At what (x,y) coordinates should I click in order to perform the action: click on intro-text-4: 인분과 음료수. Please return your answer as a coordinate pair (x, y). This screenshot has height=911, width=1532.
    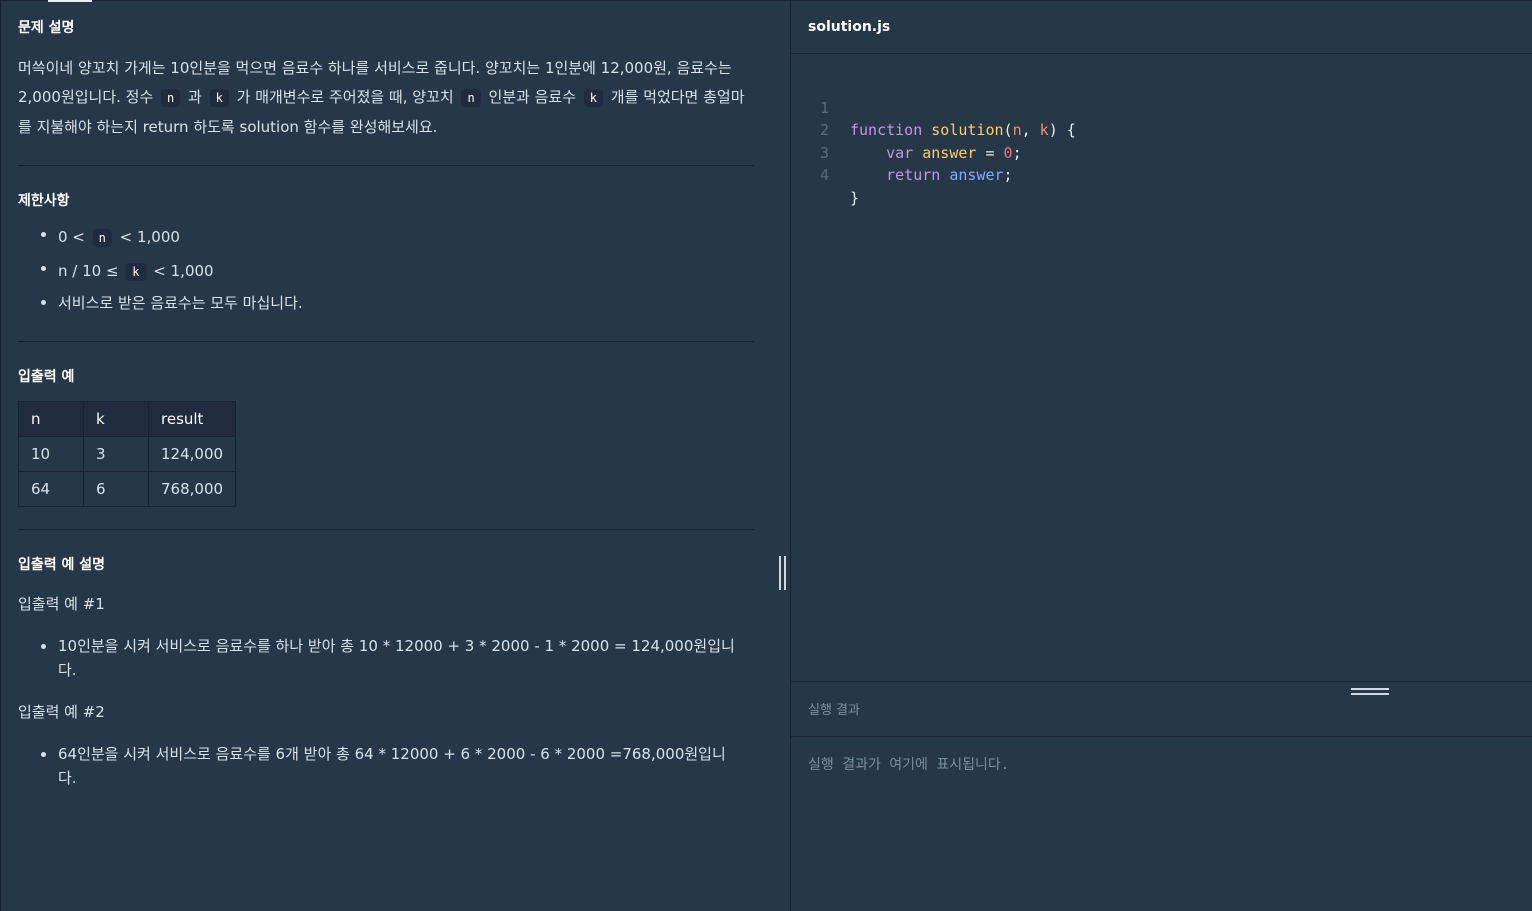
    Looking at the image, I should click on (532, 97).